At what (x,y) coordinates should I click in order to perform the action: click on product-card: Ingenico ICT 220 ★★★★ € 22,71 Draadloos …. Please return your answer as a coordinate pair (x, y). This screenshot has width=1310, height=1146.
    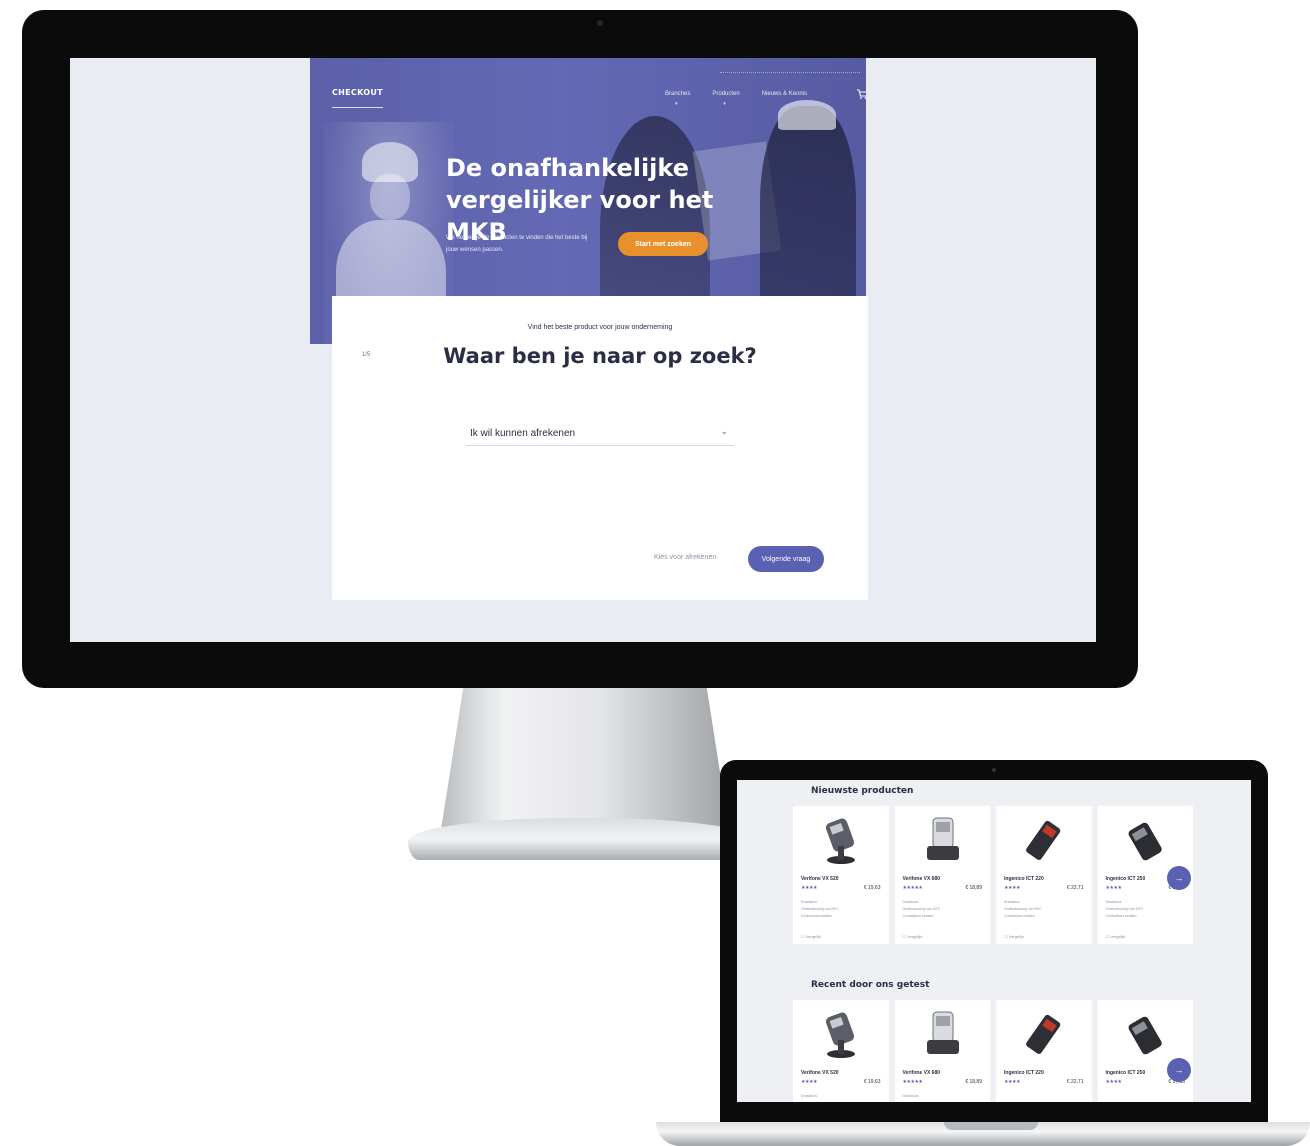
    Looking at the image, I should click on (1044, 875).